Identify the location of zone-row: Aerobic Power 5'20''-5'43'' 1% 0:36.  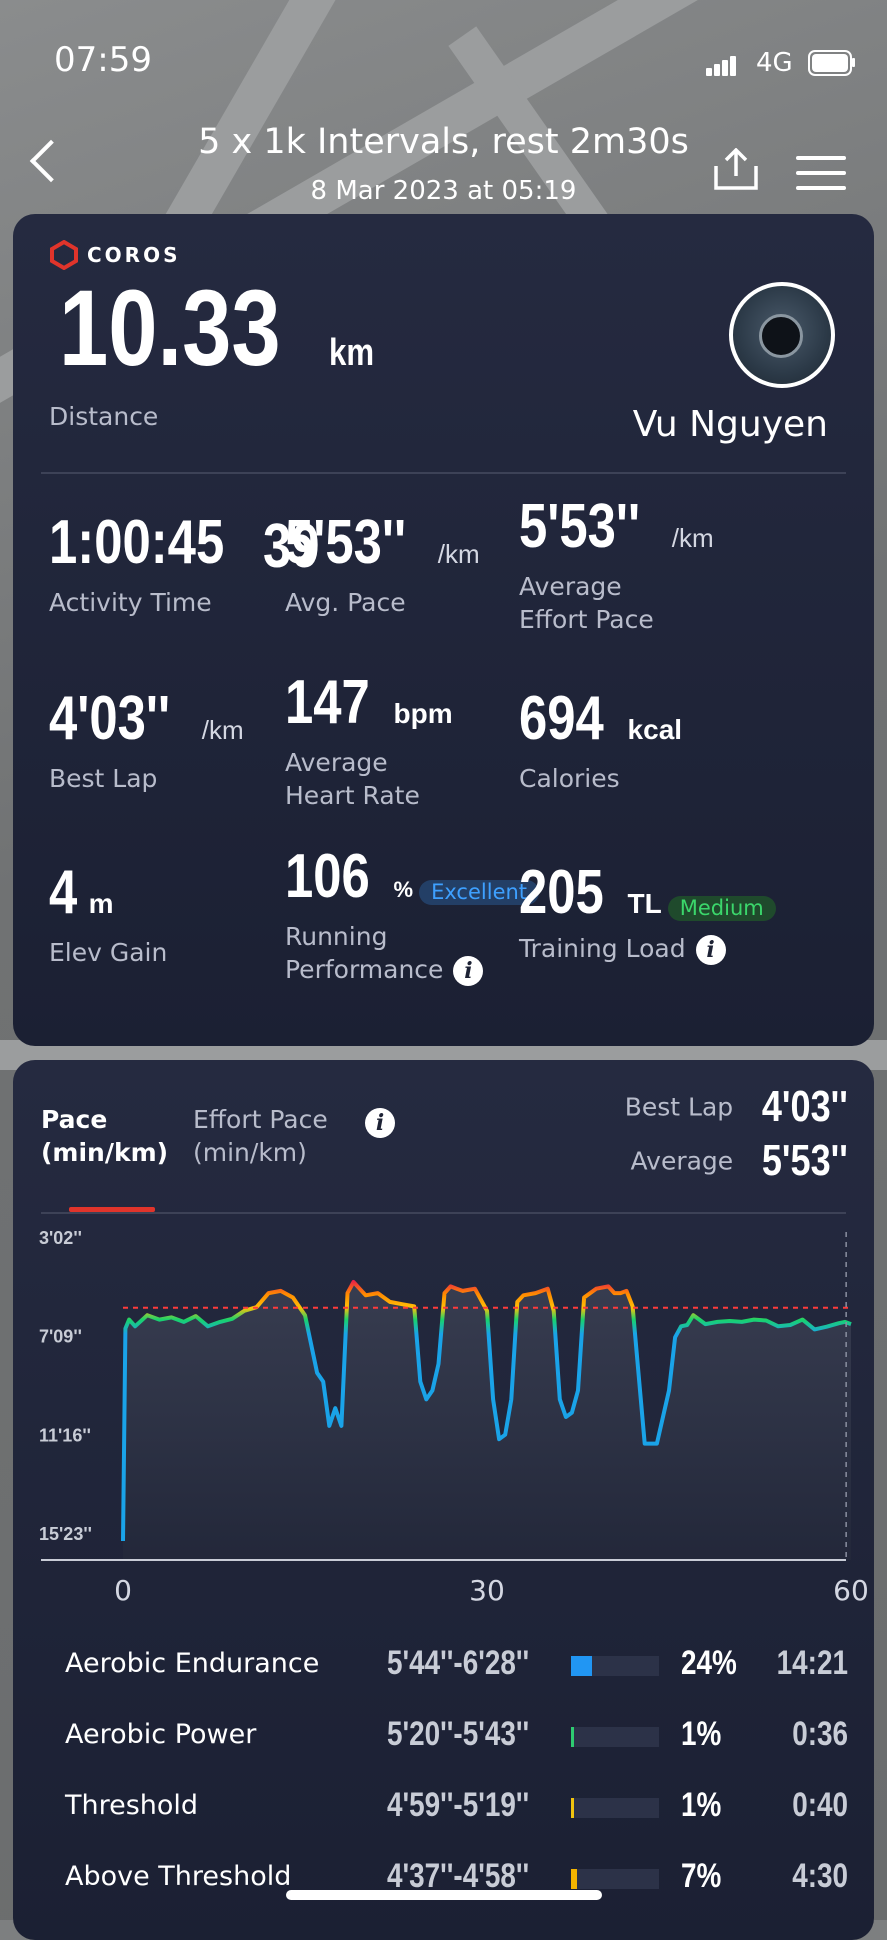
(443, 1739).